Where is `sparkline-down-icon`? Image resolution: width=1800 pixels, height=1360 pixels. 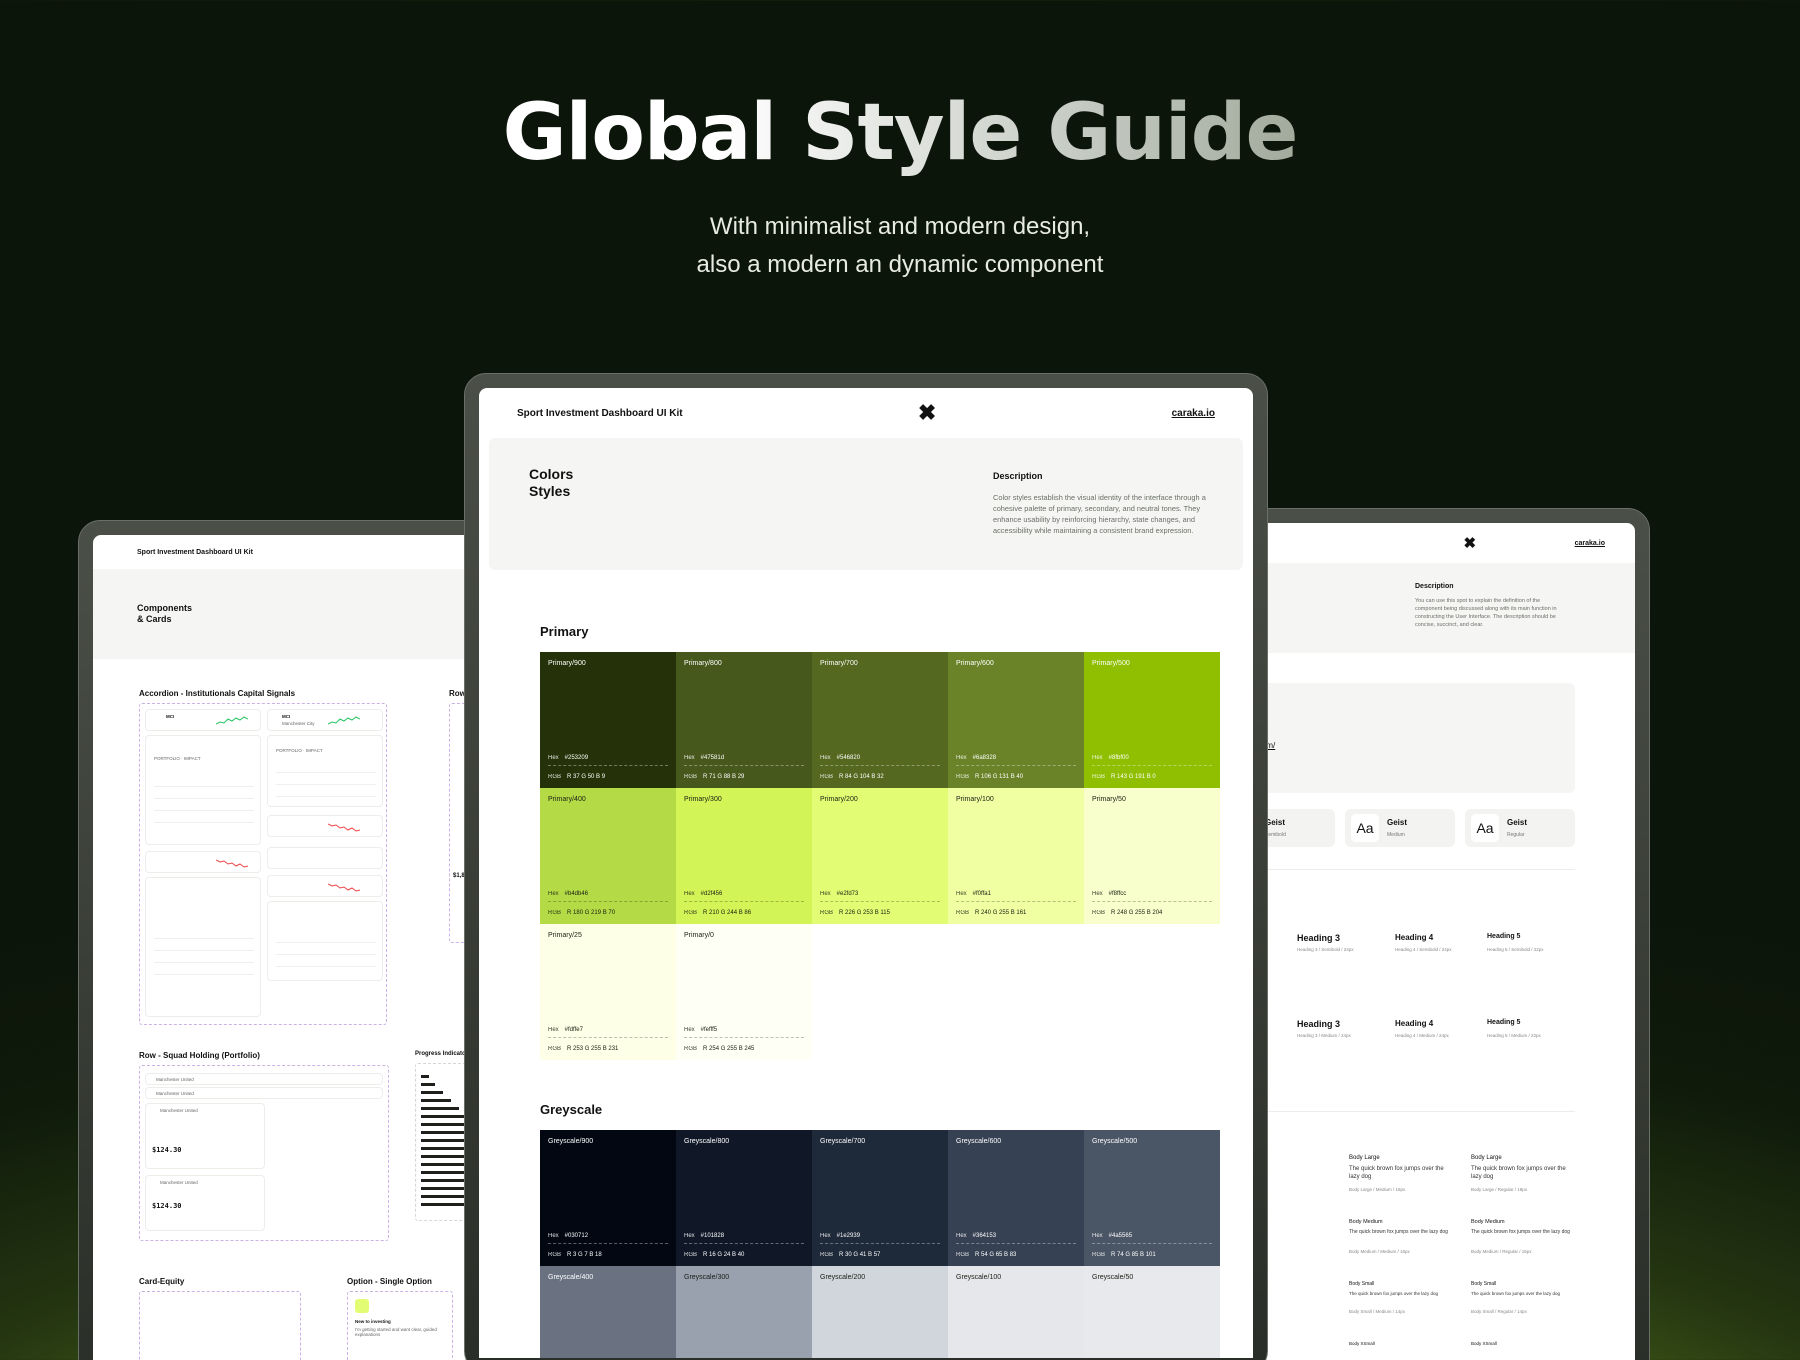 sparkline-down-icon is located at coordinates (344, 827).